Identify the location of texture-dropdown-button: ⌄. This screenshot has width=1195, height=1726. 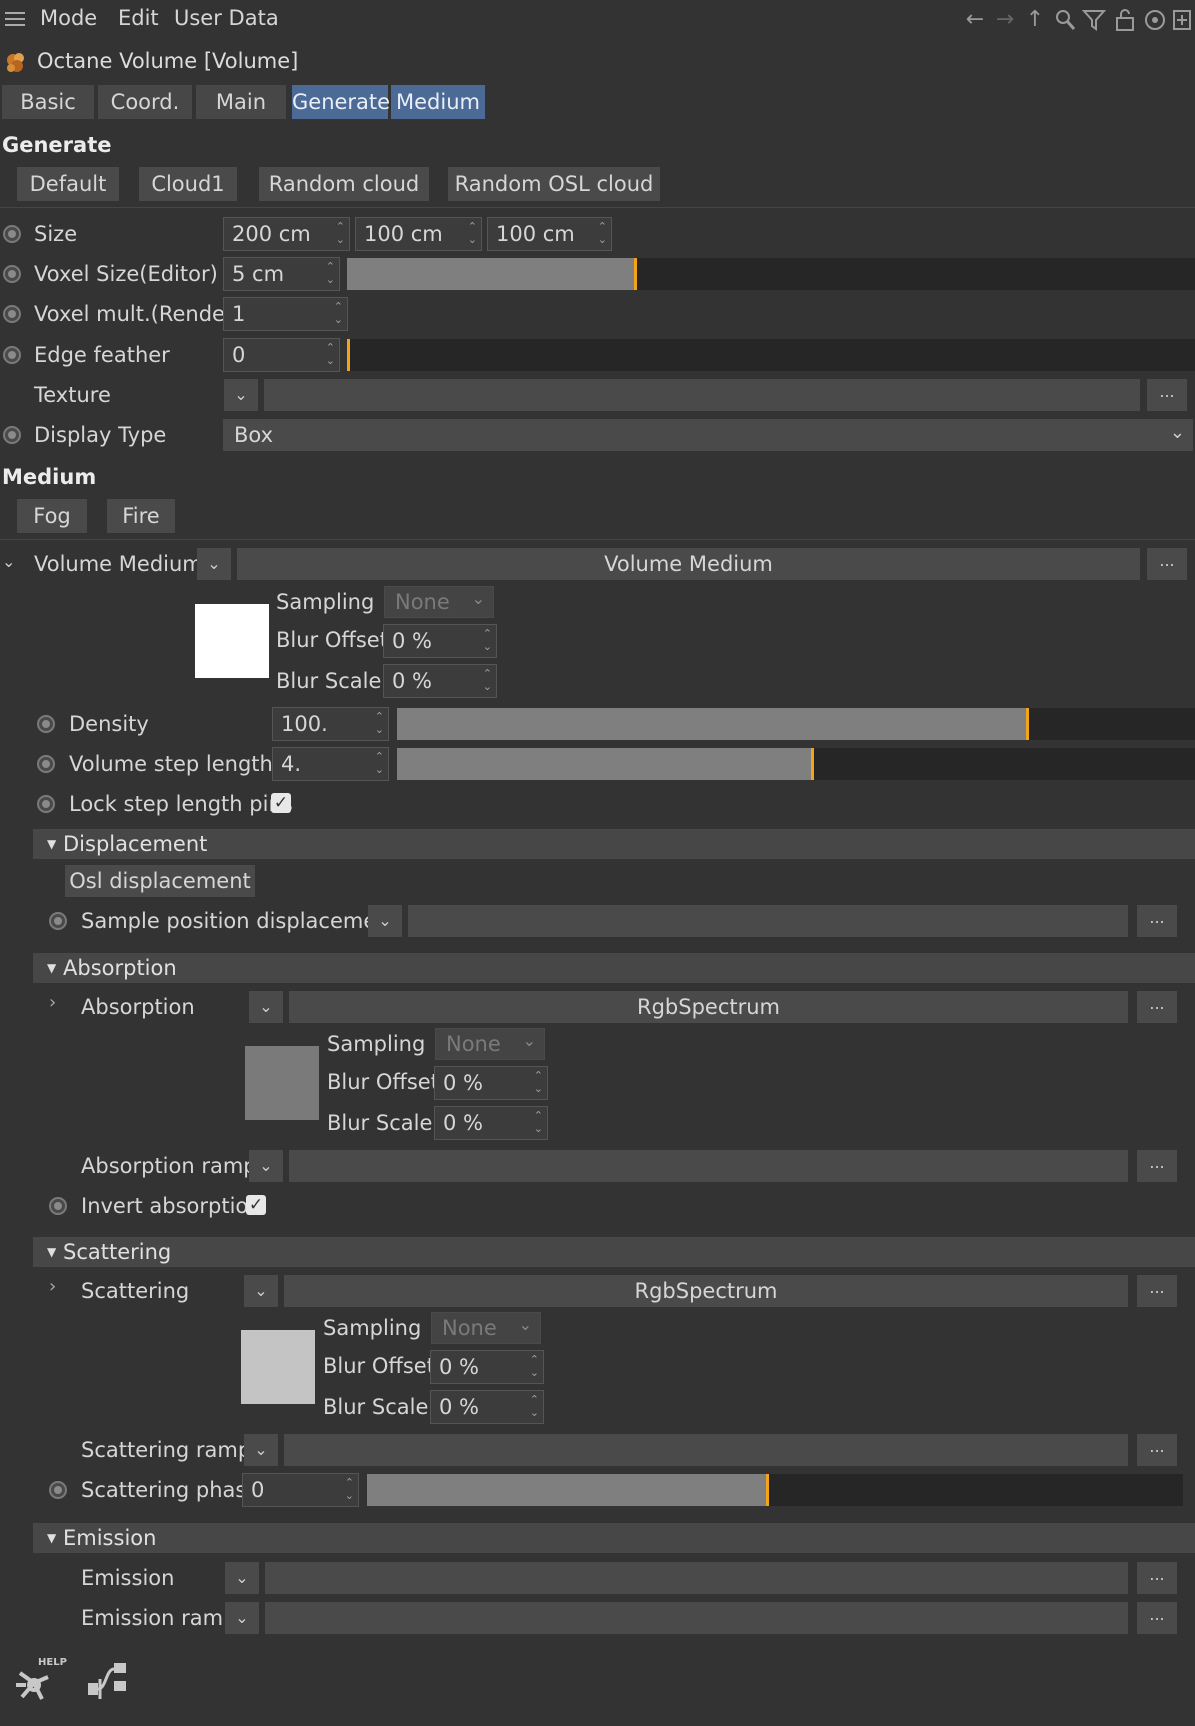
(241, 395).